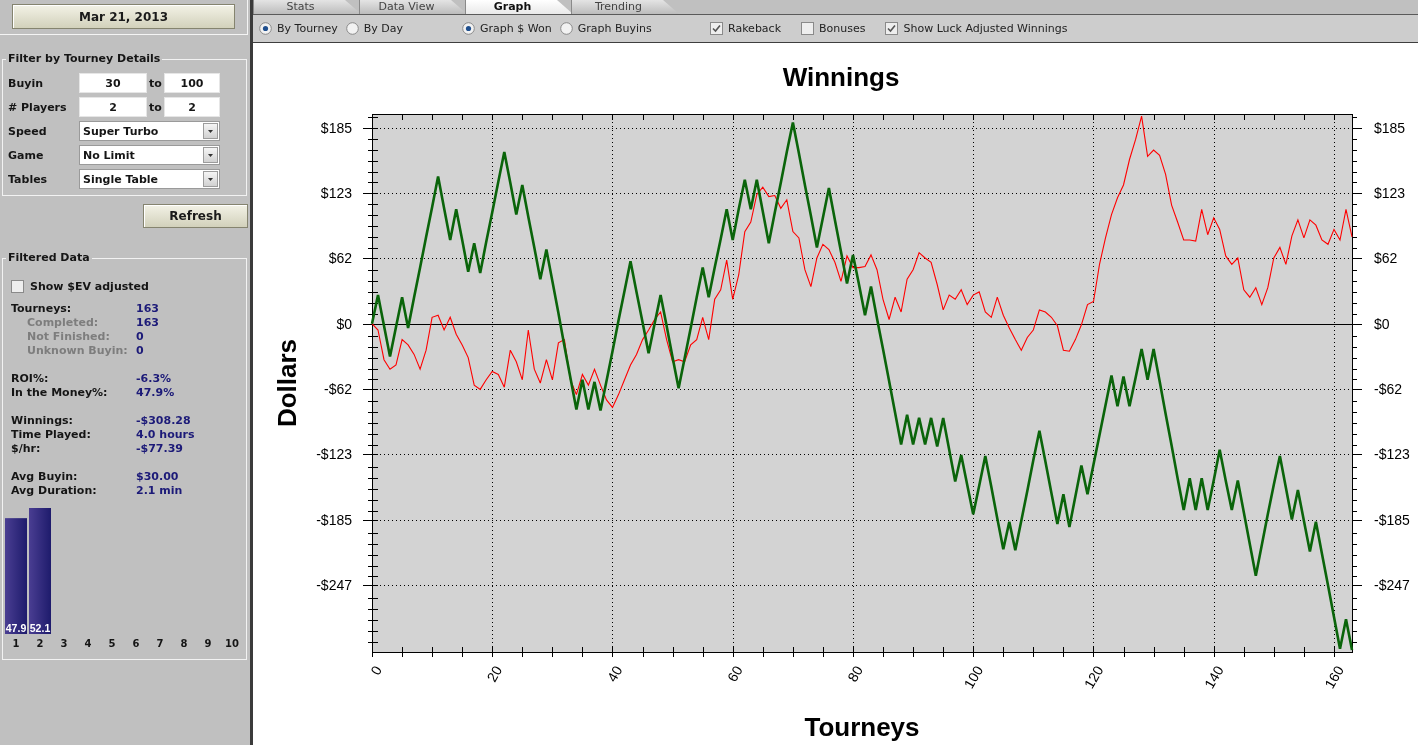  I want to click on stat-value: 47.9%, so click(155, 393).